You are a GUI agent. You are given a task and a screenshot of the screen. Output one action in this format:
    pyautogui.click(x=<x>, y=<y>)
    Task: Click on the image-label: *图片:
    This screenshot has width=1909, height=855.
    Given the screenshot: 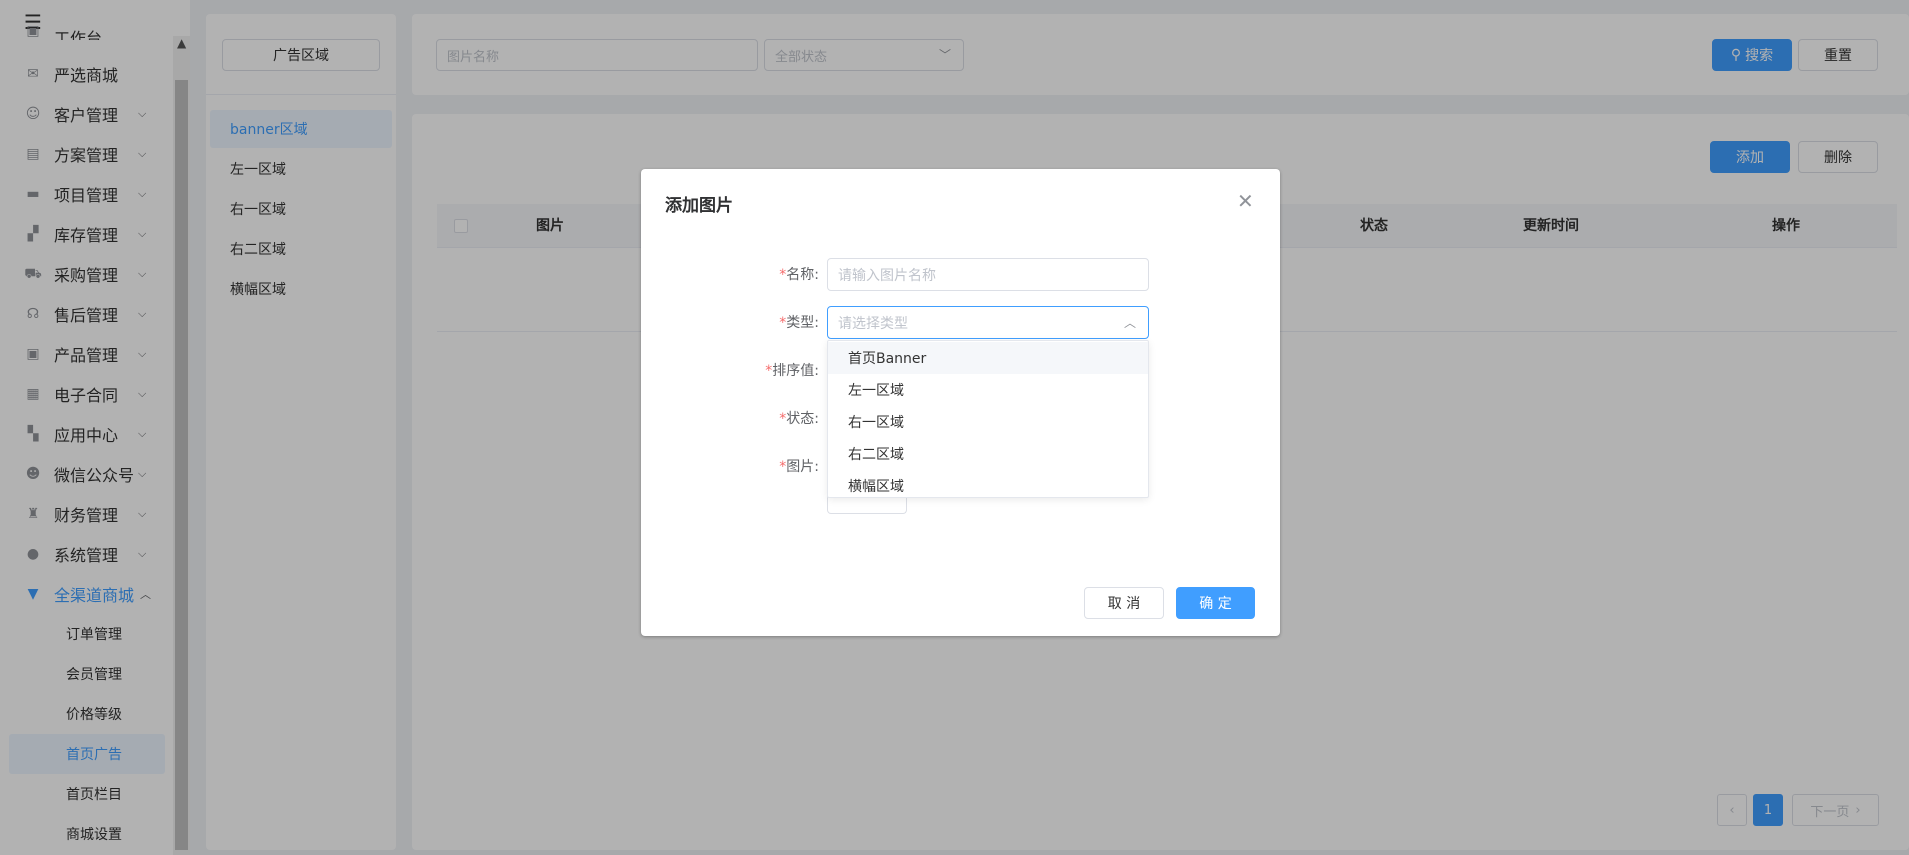 What is the action you would take?
    pyautogui.click(x=799, y=467)
    